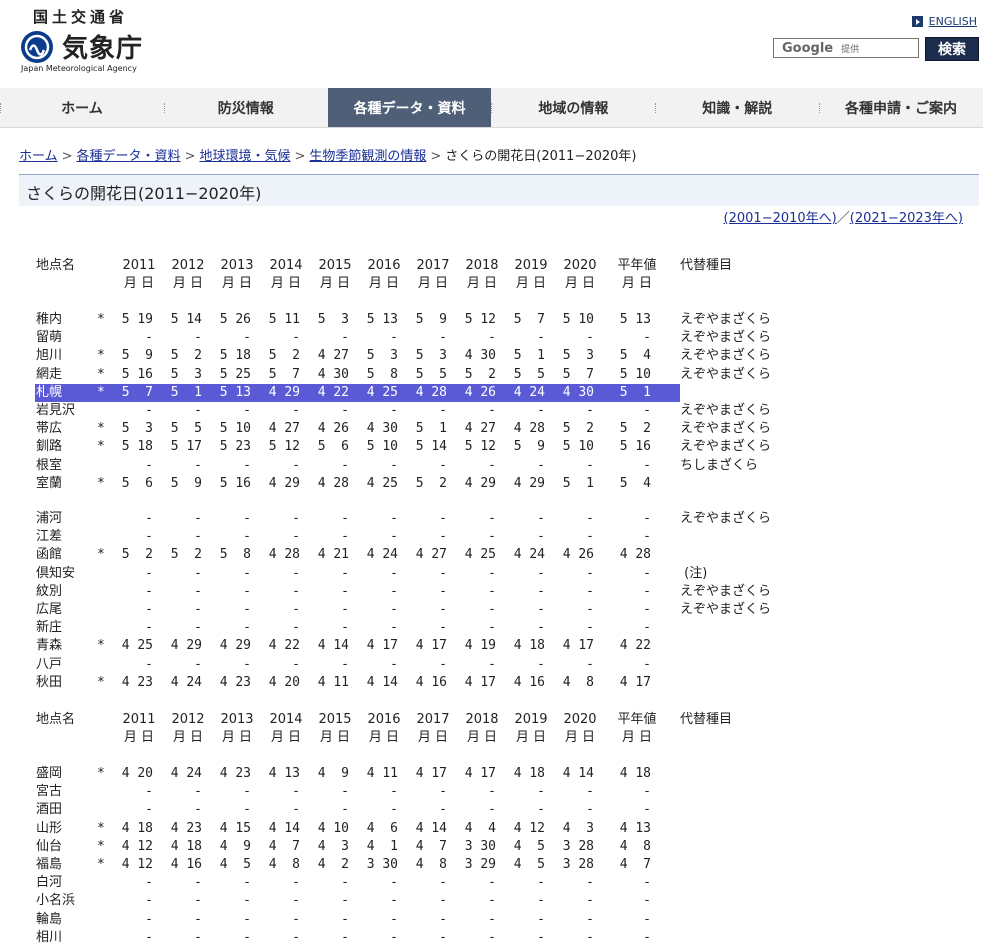 Image resolution: width=983 pixels, height=950 pixels. What do you see at coordinates (901, 107) in the screenshot?
I see `nav-item: 各種申請・ご案内` at bounding box center [901, 107].